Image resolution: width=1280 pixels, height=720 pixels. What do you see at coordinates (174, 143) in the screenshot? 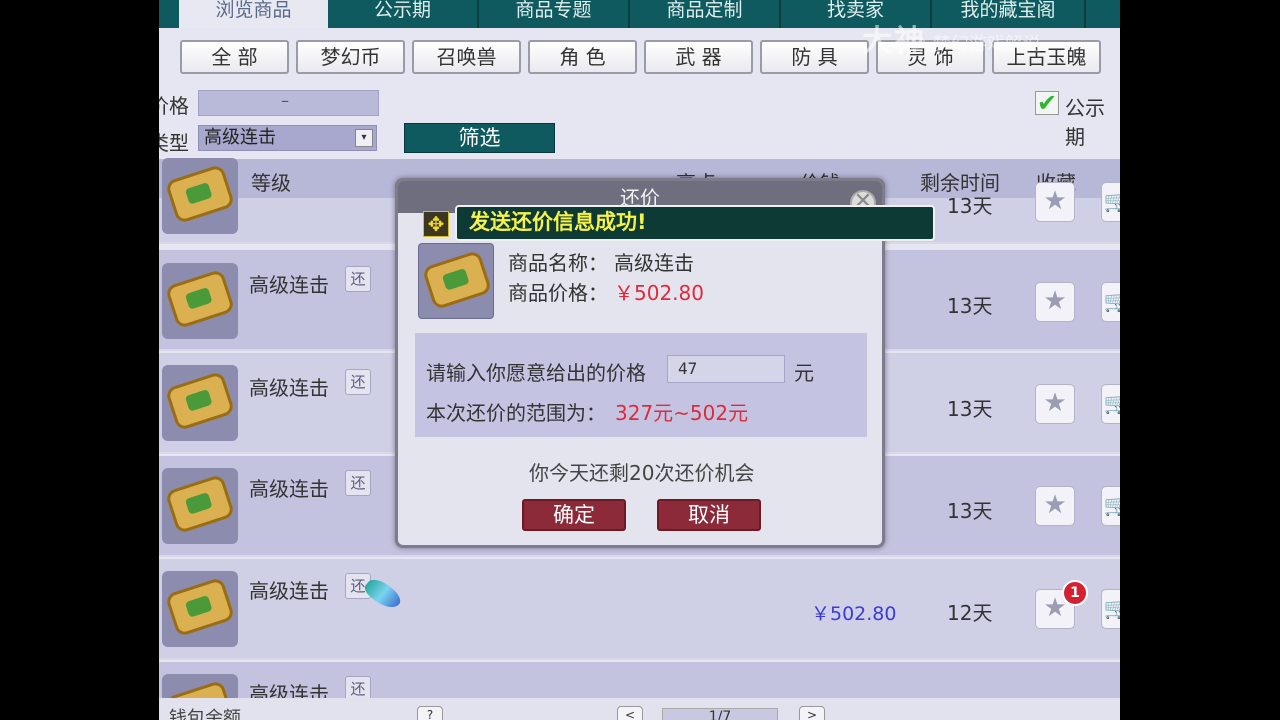
I see `type-label: 类型` at bounding box center [174, 143].